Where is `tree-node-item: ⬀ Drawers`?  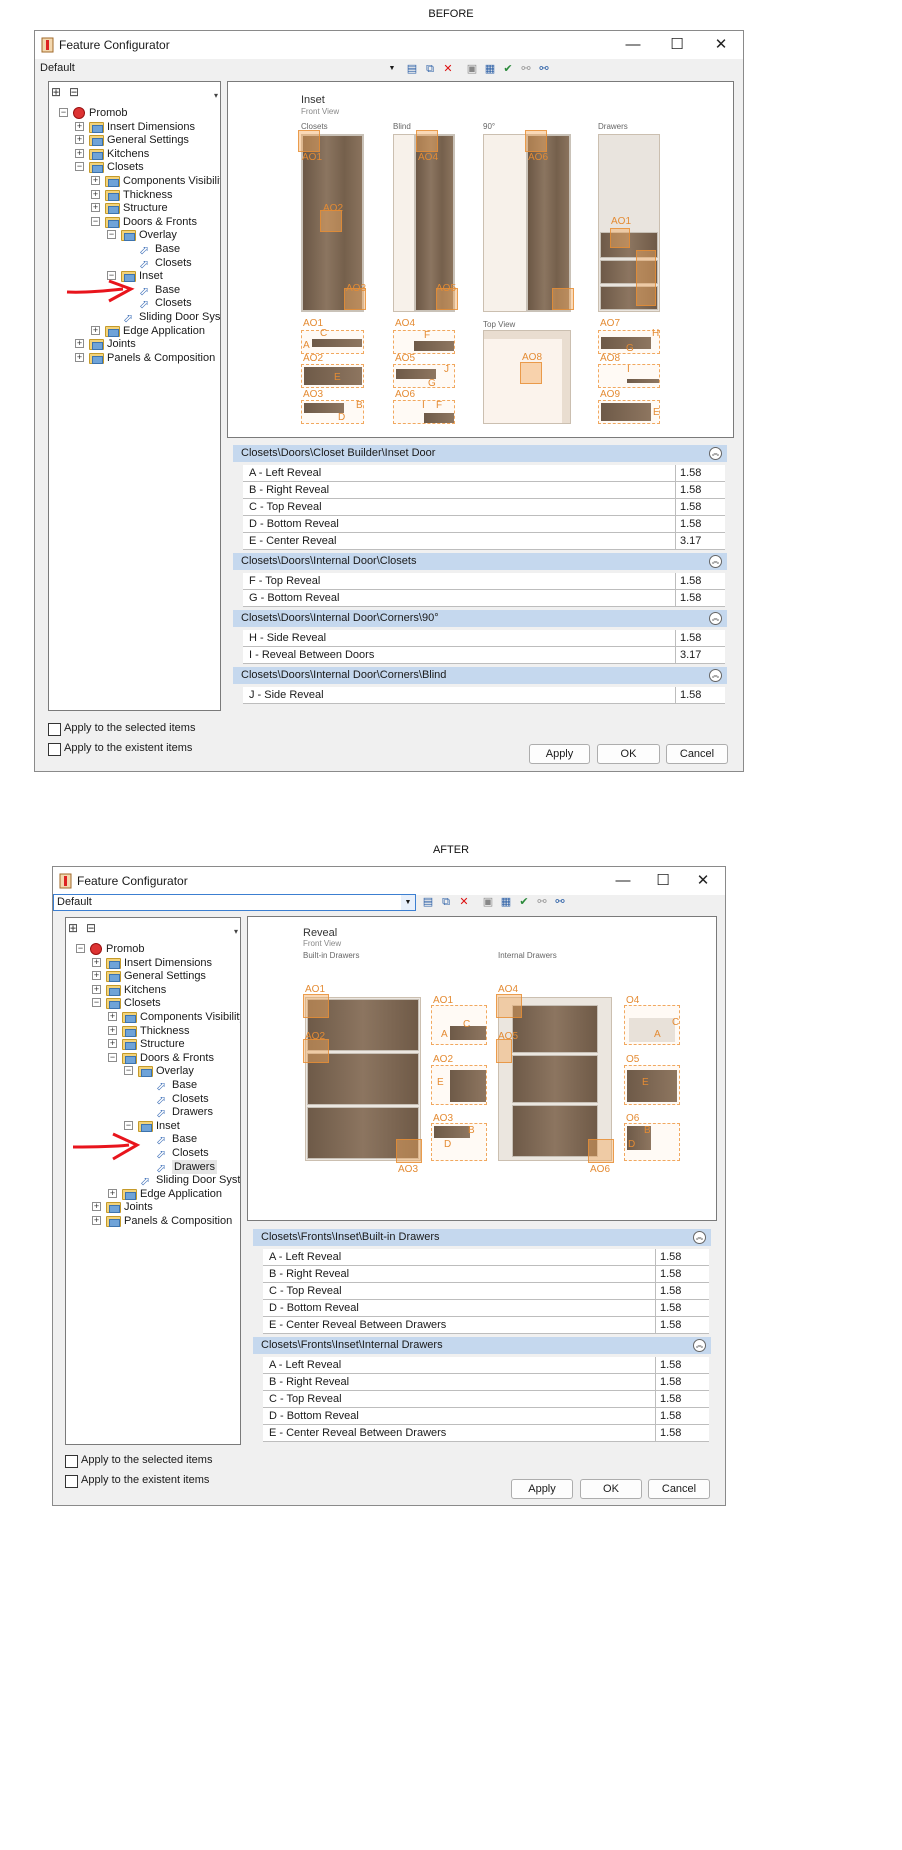
tree-node-item: ⬀ Drawers is located at coordinates (153, 1112).